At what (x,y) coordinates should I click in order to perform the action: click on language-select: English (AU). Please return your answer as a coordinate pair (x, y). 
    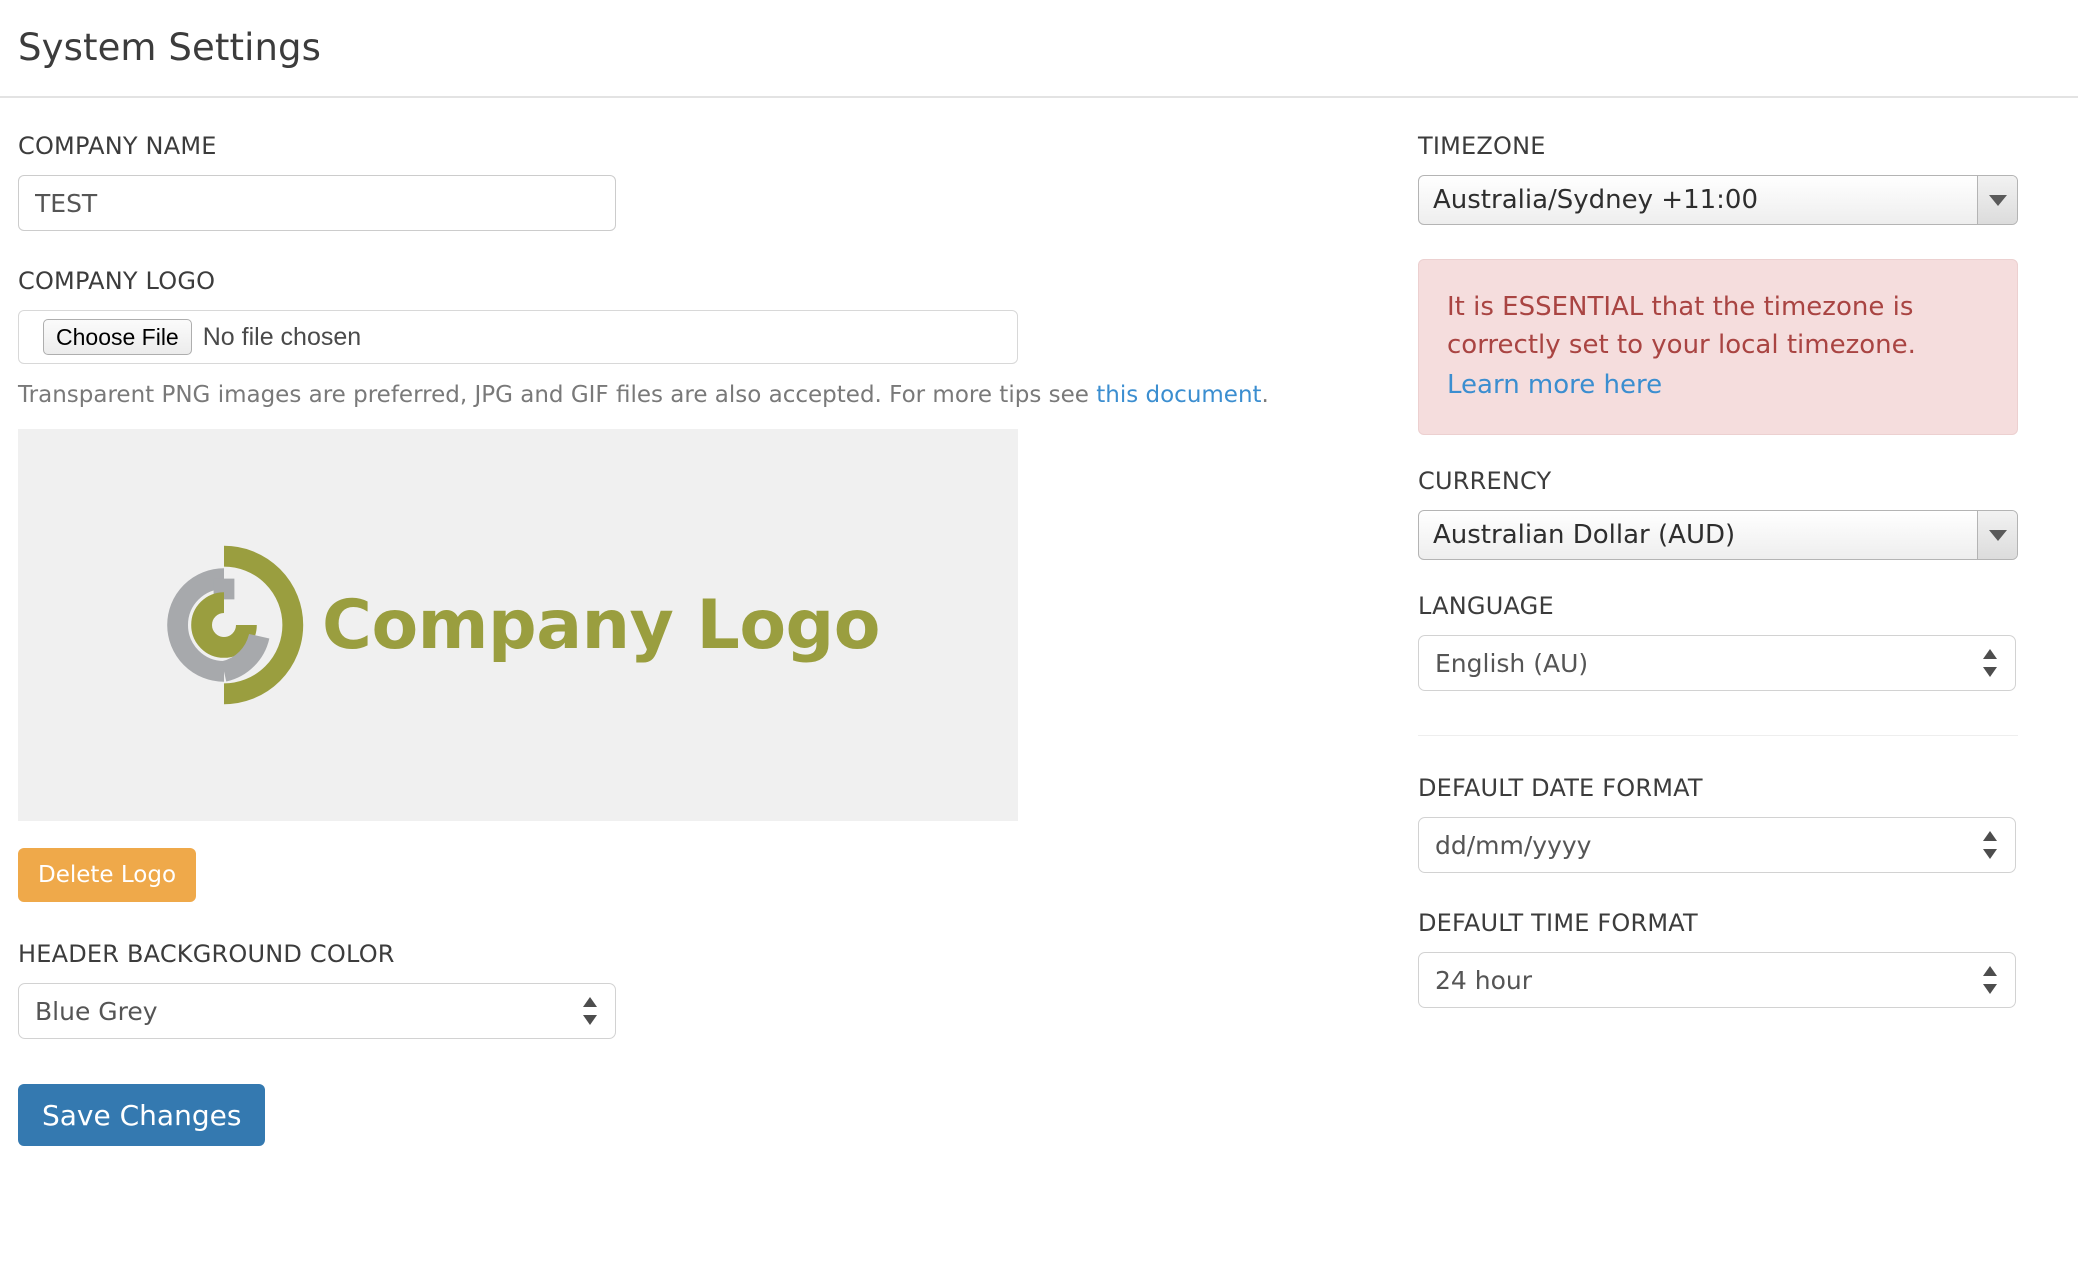
    Looking at the image, I should click on (1717, 663).